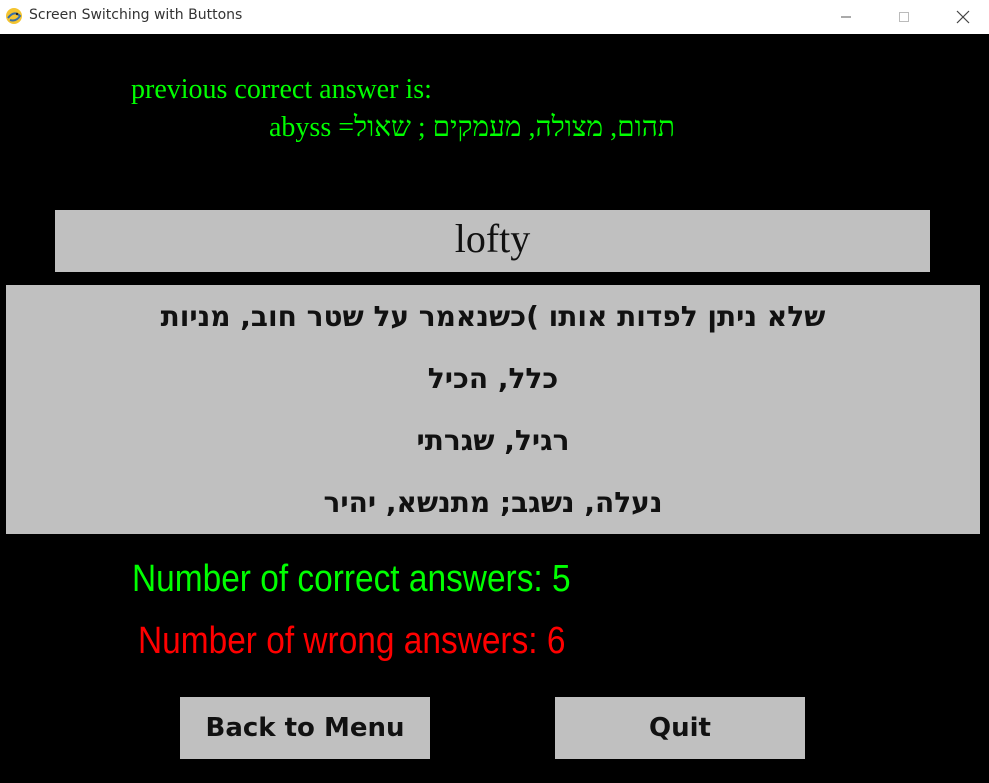 This screenshot has width=989, height=783. What do you see at coordinates (352, 641) in the screenshot?
I see `wrong-answers-count: Number of wrong answers: 6` at bounding box center [352, 641].